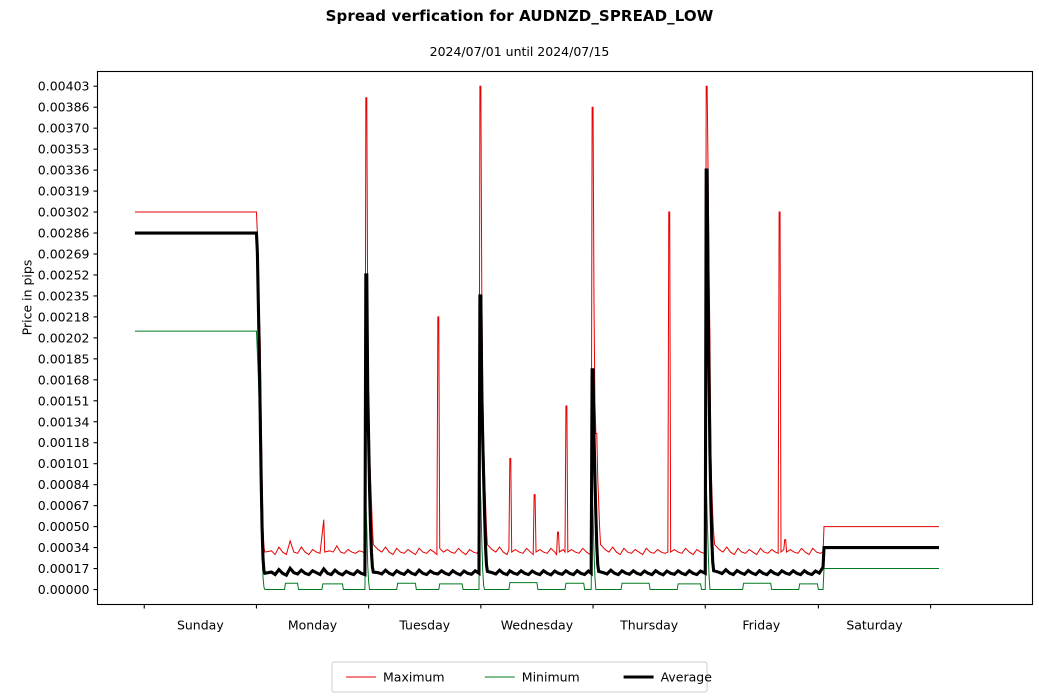  What do you see at coordinates (64, 526) in the screenshot?
I see `y-tick-label: 0.00050` at bounding box center [64, 526].